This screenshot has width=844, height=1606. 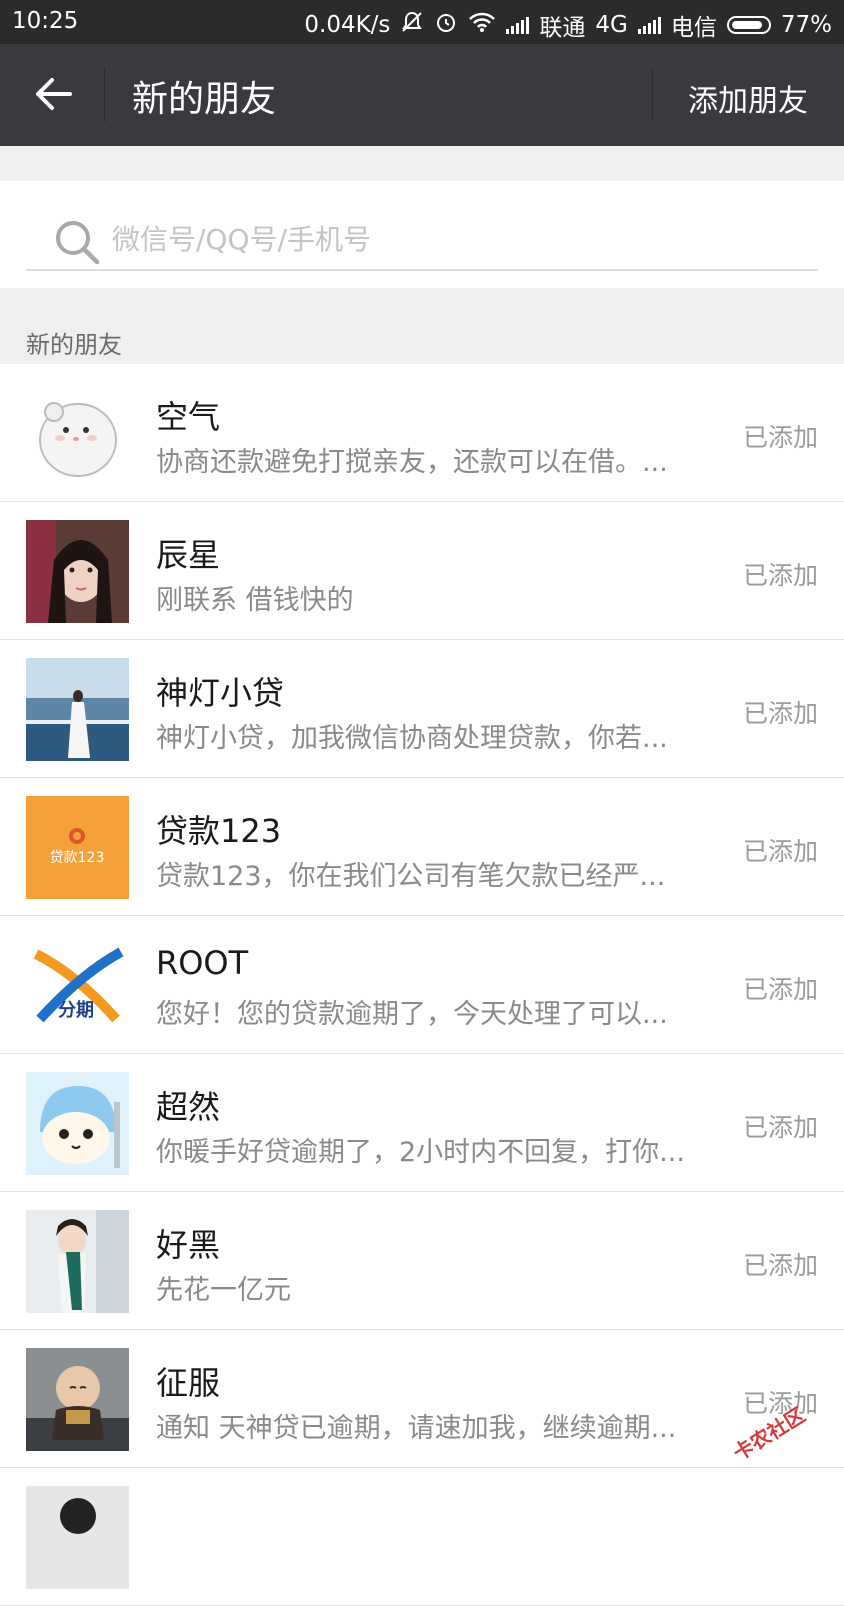 I want to click on fenqi-logo-text: 分期, so click(x=76, y=1010).